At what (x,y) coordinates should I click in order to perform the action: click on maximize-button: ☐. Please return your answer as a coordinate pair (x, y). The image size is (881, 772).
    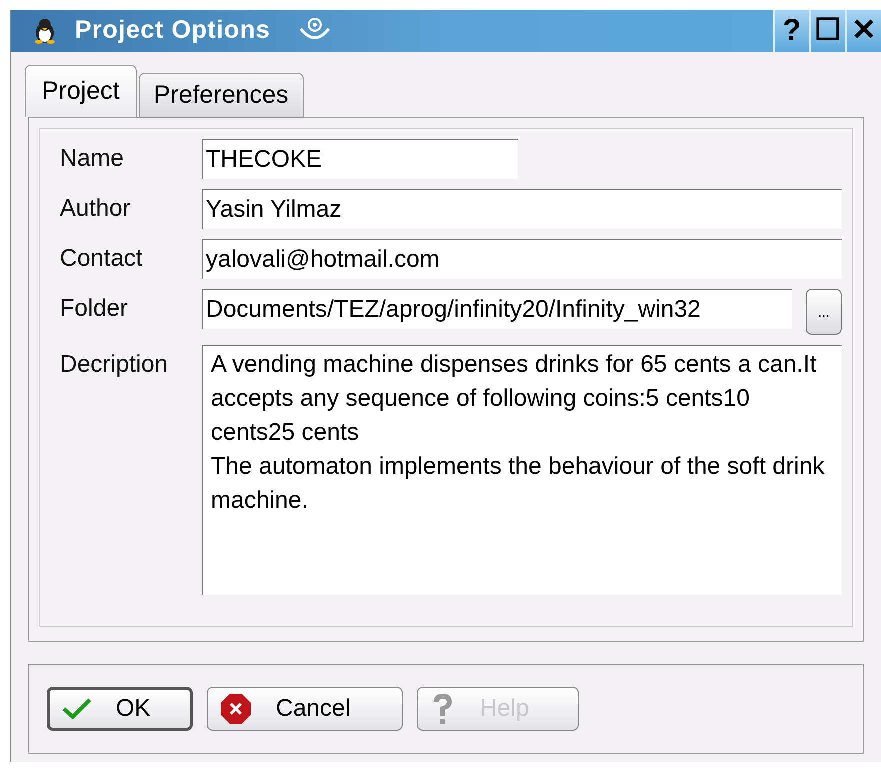
    Looking at the image, I should click on (827, 31).